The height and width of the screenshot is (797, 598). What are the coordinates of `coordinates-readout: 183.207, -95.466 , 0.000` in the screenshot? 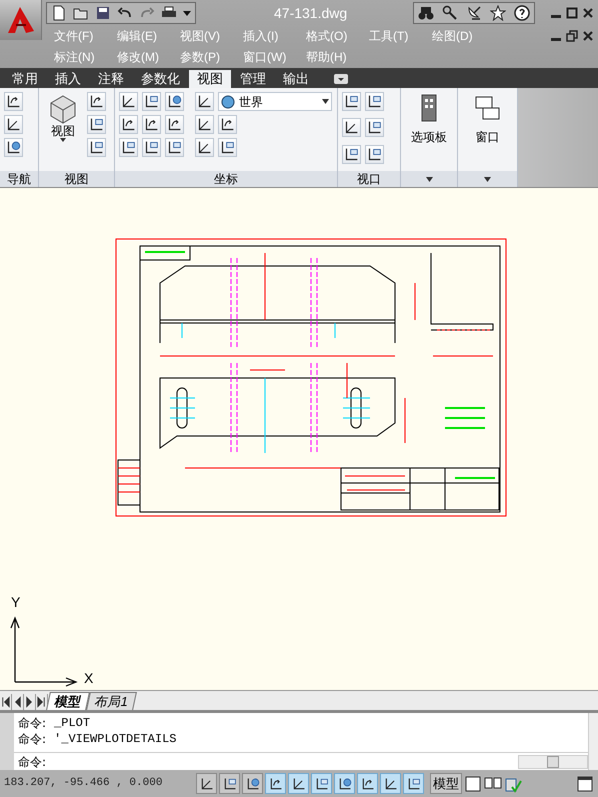 It's located at (84, 784).